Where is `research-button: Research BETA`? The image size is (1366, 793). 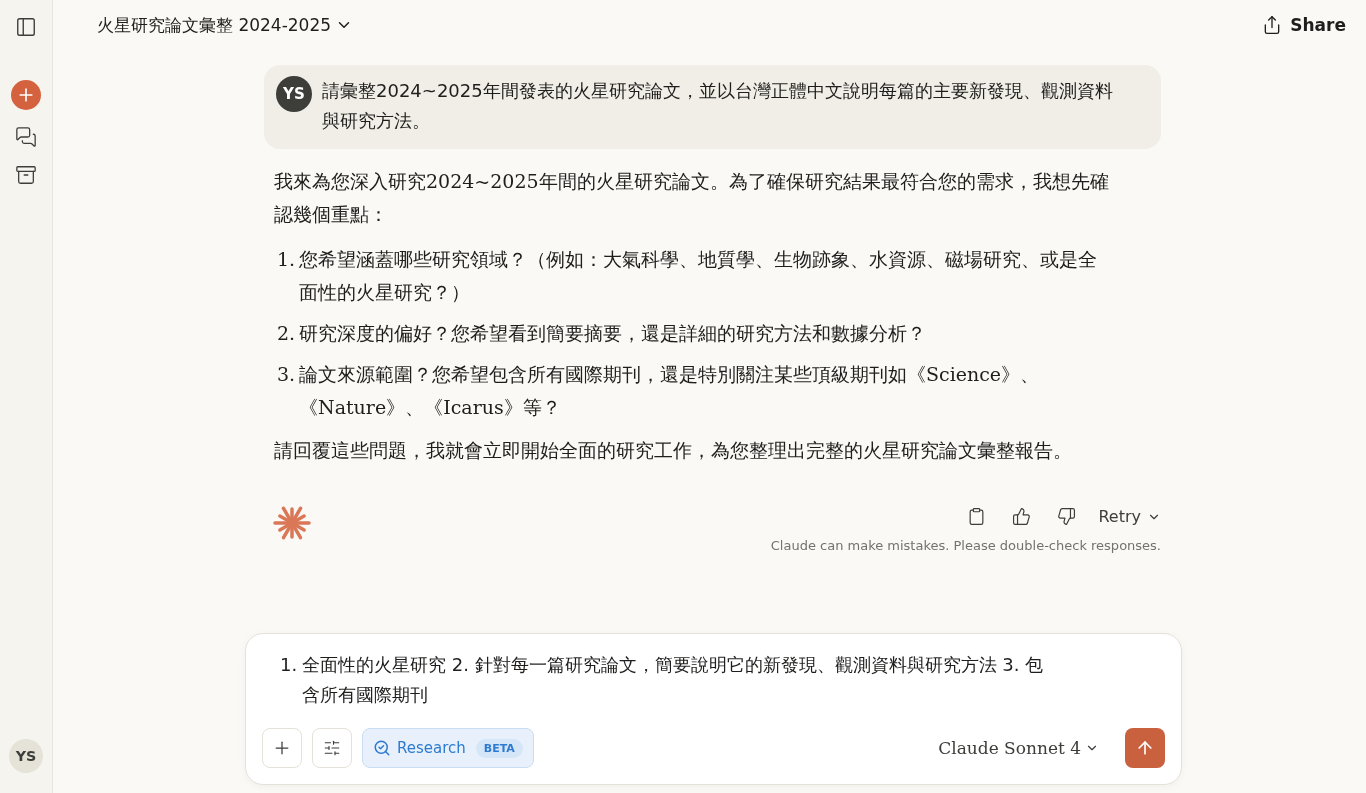
research-button: Research BETA is located at coordinates (448, 748).